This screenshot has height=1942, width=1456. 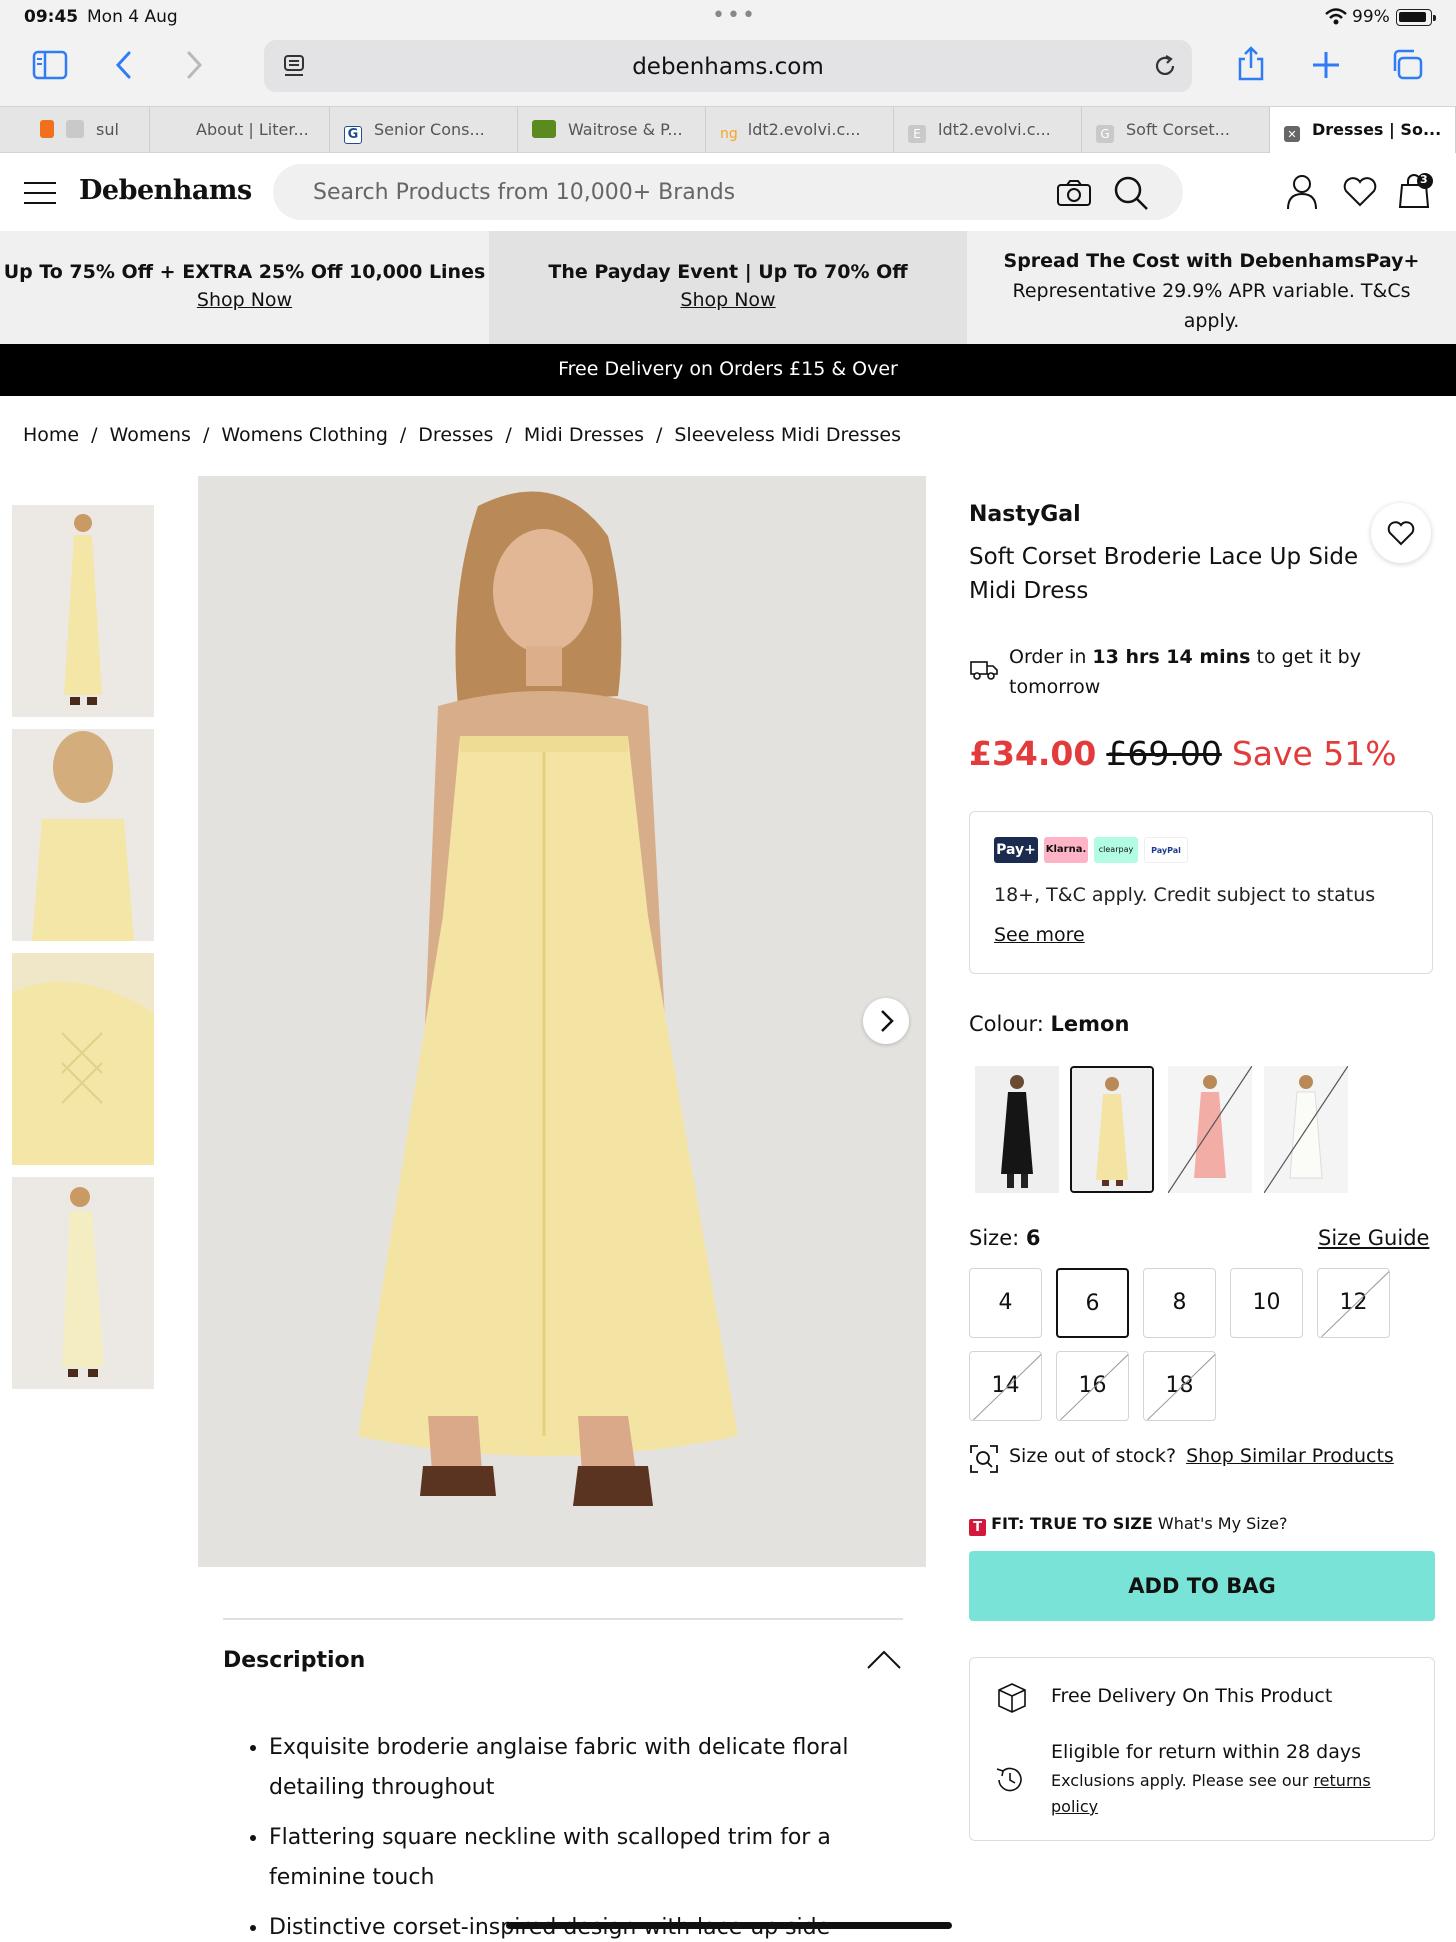 What do you see at coordinates (1251, 64) in the screenshot?
I see `share-icon` at bounding box center [1251, 64].